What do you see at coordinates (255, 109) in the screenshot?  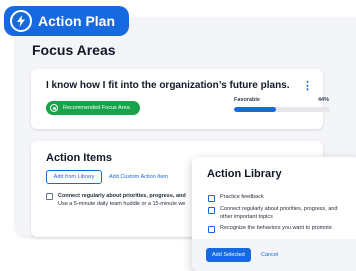 I see `favorable-progress-fill` at bounding box center [255, 109].